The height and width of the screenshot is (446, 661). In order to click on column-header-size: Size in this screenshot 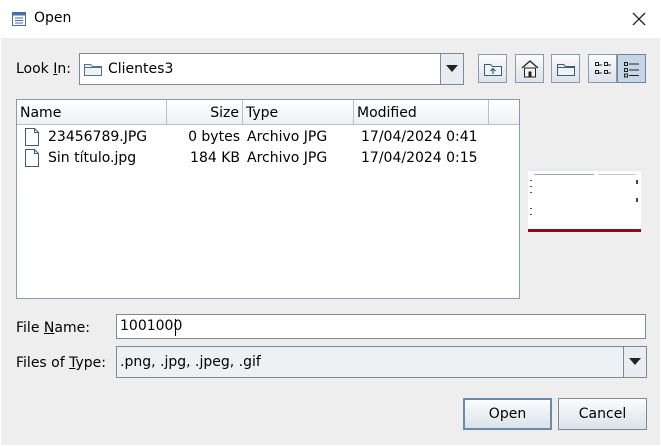, I will do `click(205, 112)`.